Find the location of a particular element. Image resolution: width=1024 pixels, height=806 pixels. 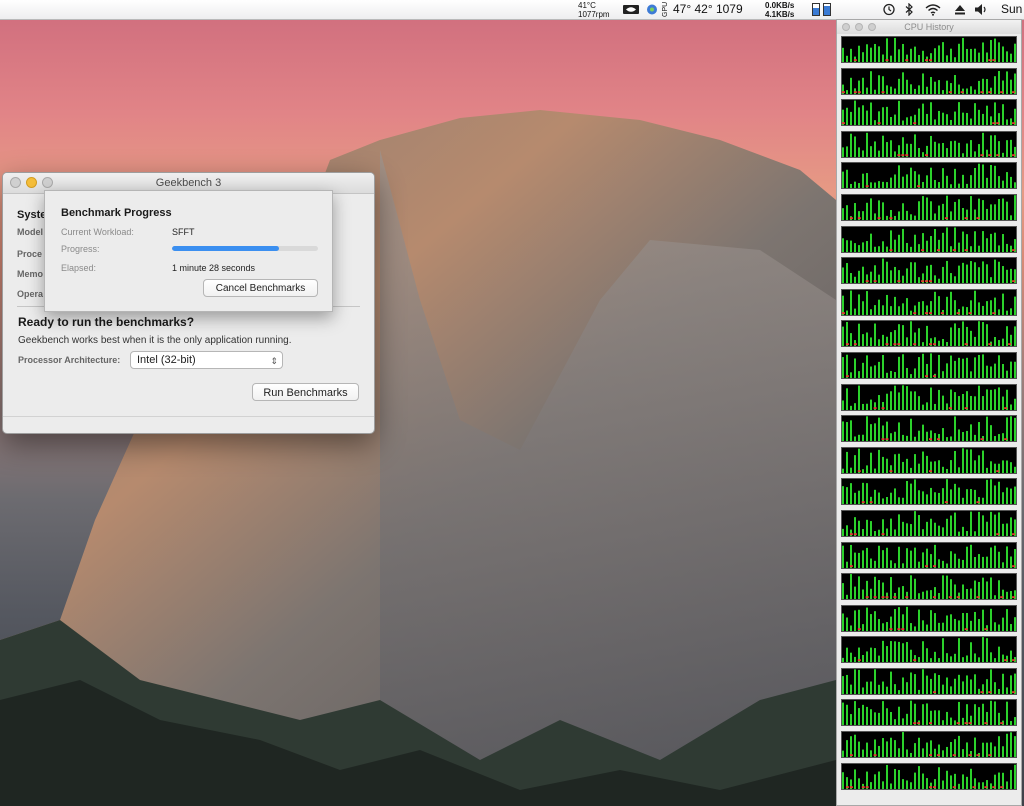

wifi-icon is located at coordinates (933, 9).